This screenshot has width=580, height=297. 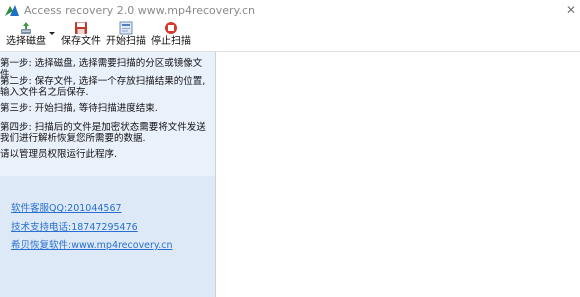 I want to click on start-scan-button: 开始扫描, so click(x=126, y=36).